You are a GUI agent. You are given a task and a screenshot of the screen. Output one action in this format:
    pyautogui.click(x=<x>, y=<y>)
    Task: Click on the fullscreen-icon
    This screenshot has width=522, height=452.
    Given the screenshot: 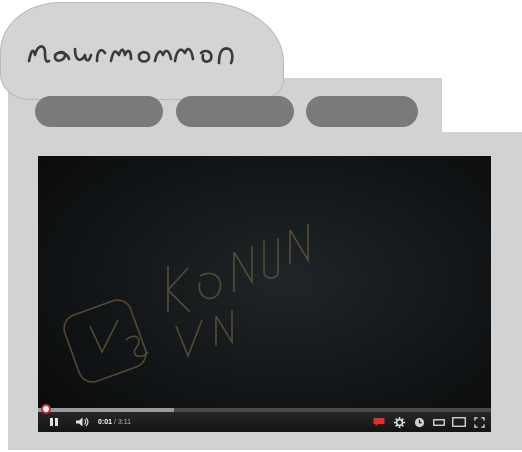 What is the action you would take?
    pyautogui.click(x=479, y=422)
    